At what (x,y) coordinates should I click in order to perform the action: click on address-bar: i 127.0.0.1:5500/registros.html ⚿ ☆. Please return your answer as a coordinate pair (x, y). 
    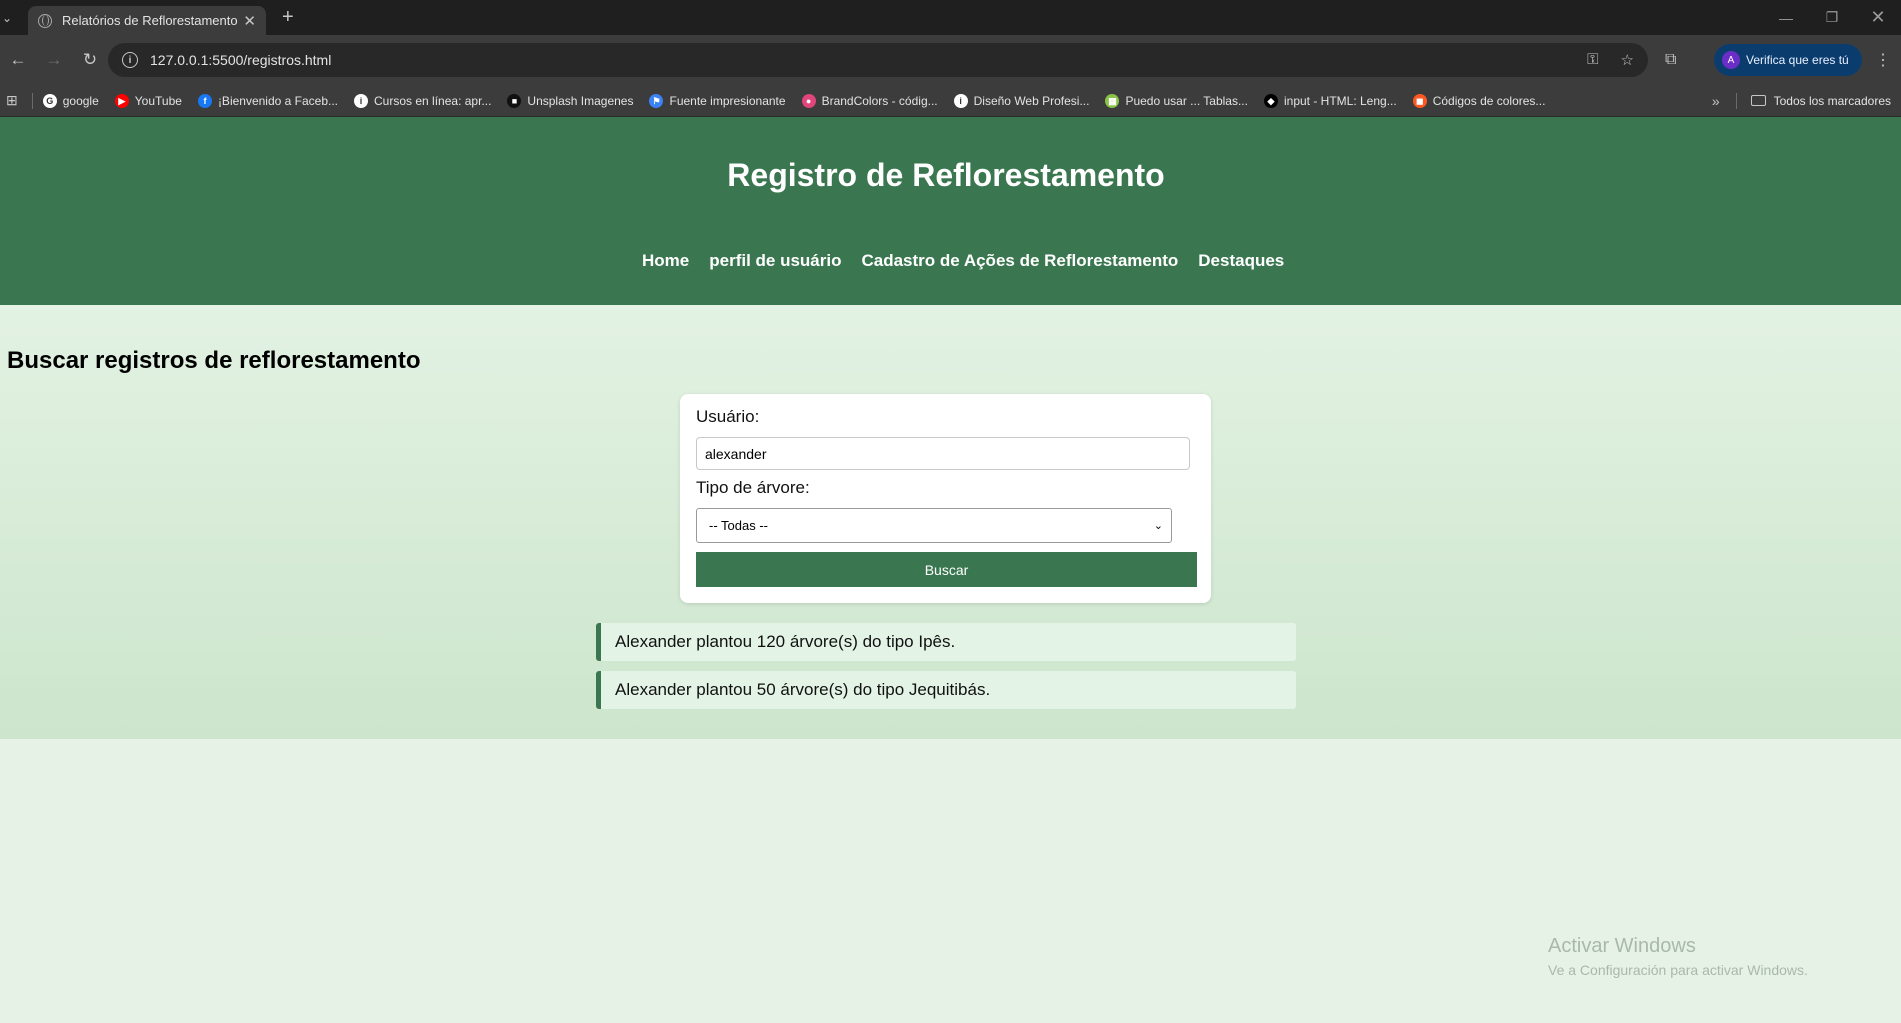
    Looking at the image, I should click on (878, 60).